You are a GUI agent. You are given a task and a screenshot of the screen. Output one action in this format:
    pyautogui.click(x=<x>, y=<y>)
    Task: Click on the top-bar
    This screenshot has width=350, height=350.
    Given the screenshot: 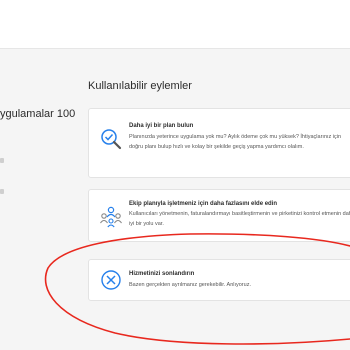 What is the action you would take?
    pyautogui.click(x=175, y=24)
    